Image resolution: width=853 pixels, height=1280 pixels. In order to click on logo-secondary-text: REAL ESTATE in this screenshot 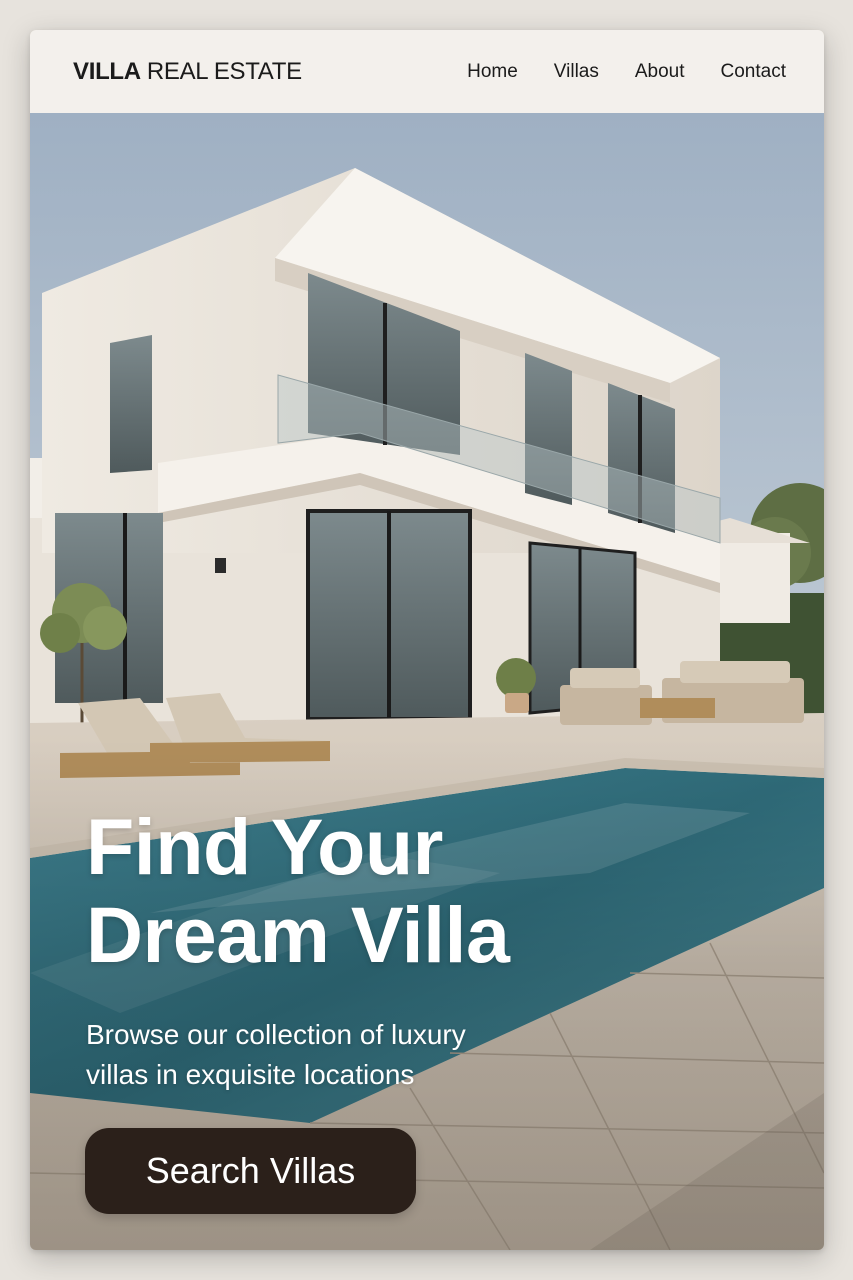, I will do `click(224, 71)`.